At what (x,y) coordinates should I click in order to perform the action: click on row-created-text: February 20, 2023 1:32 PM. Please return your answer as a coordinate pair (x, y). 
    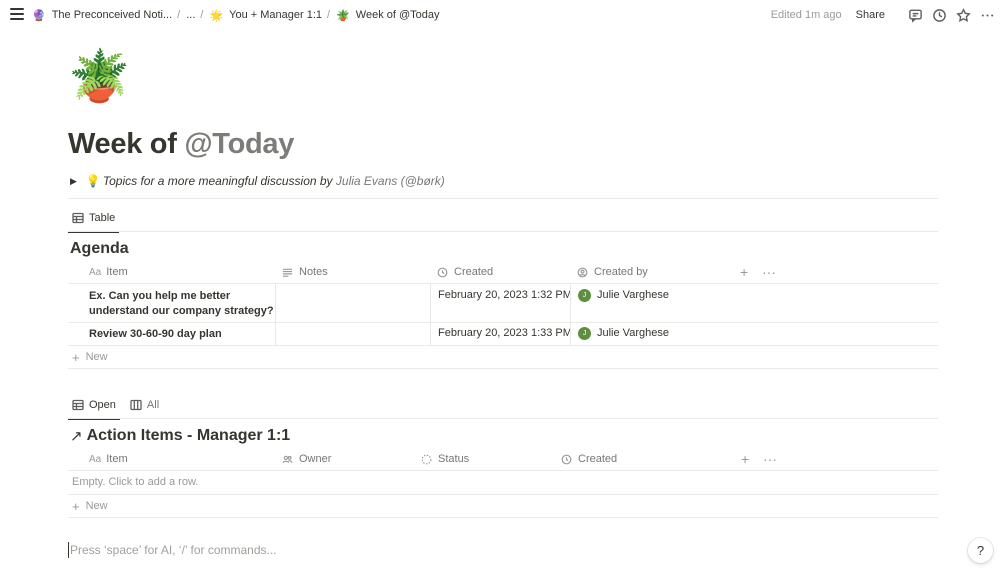
    Looking at the image, I should click on (505, 295).